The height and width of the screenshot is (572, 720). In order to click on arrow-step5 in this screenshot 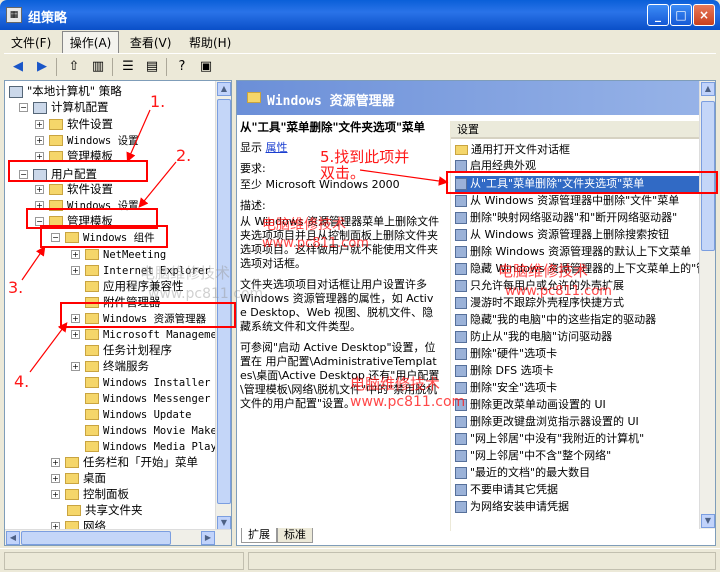, I will do `click(404, 177)`.